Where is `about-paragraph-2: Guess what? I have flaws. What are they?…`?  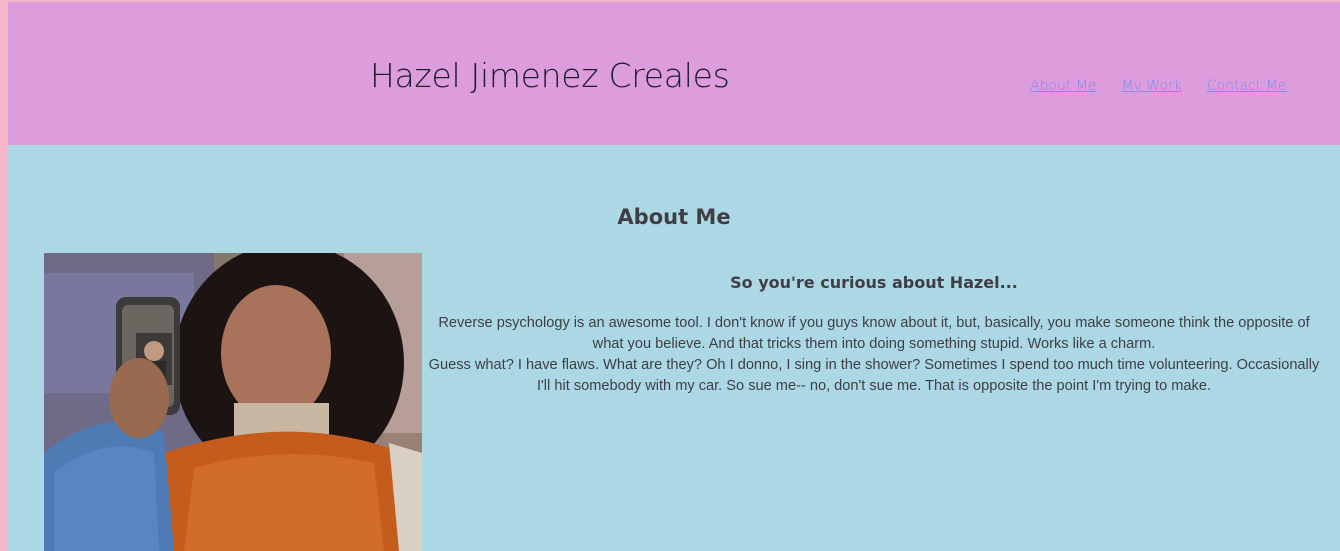 about-paragraph-2: Guess what? I have flaws. What are they?… is located at coordinates (874, 375).